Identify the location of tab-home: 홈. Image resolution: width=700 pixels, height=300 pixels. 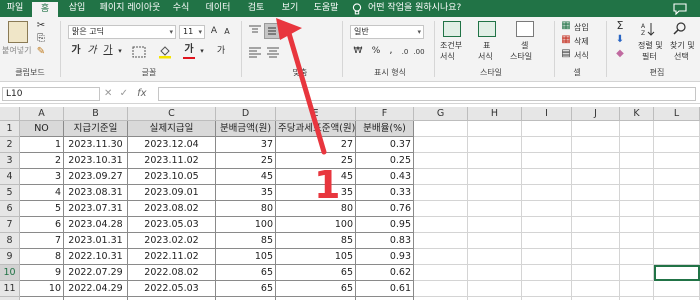
(45, 9).